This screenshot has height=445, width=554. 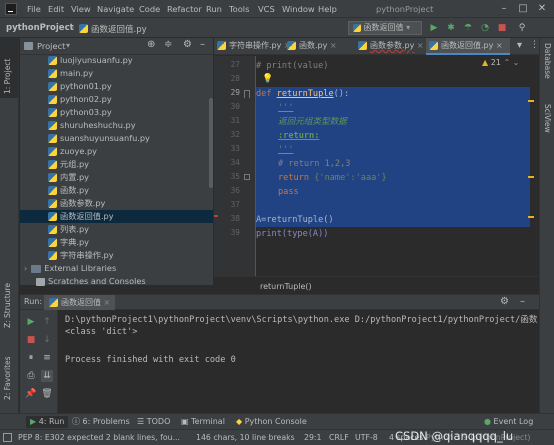 I want to click on menu-view: View, so click(x=81, y=9).